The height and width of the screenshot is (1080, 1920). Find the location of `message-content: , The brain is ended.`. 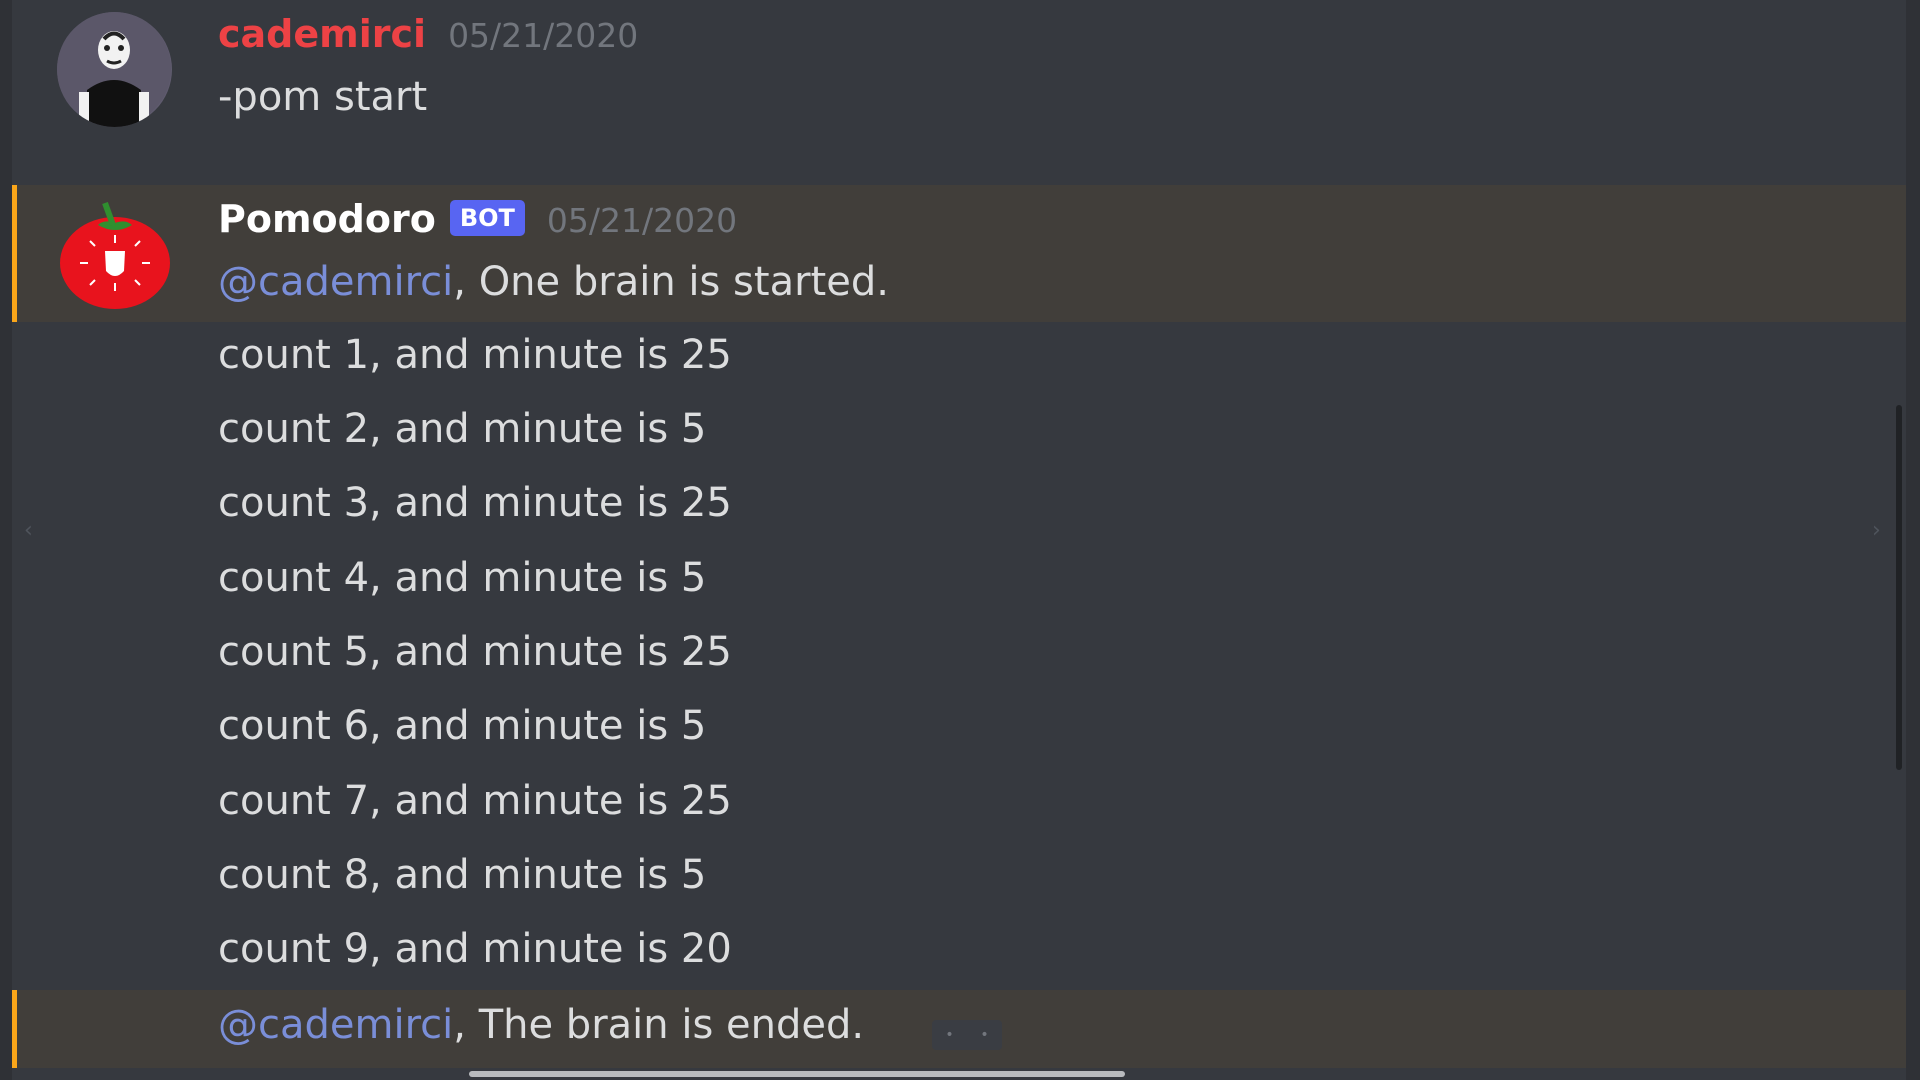

message-content: , The brain is ended. is located at coordinates (659, 1025).